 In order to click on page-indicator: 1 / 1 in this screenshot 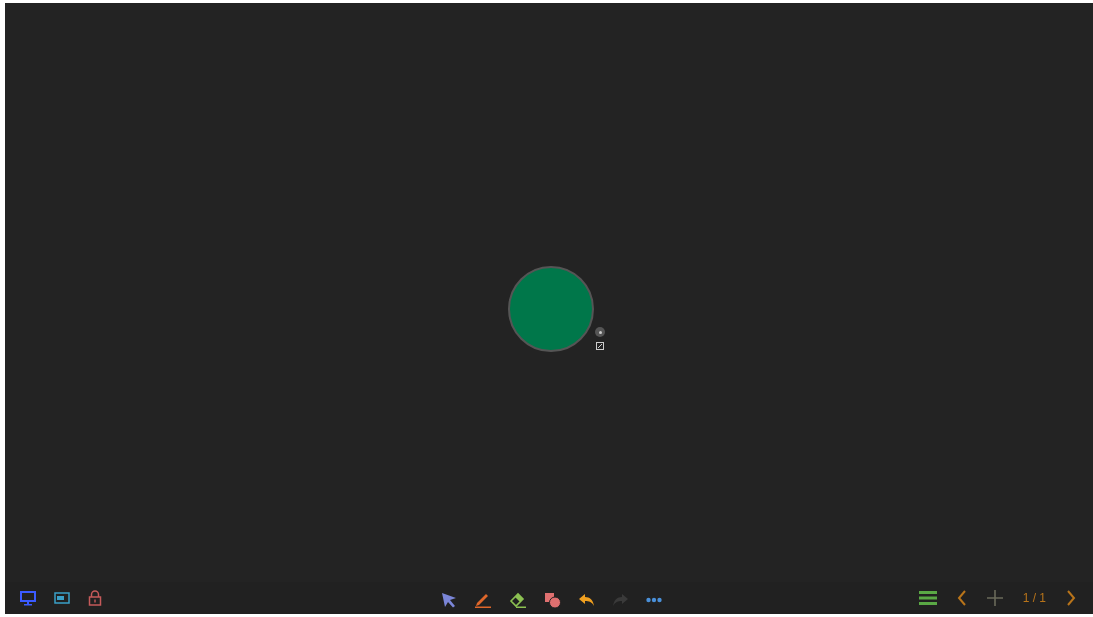, I will do `click(1034, 598)`.